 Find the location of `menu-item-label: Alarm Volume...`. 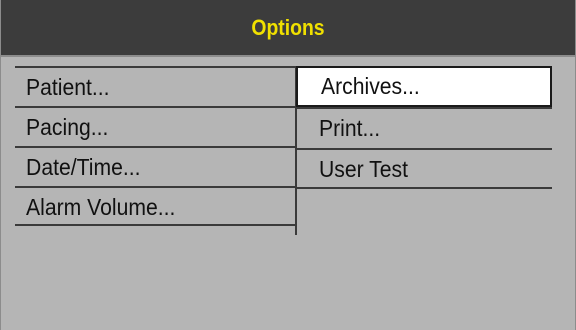

menu-item-label: Alarm Volume... is located at coordinates (101, 207).